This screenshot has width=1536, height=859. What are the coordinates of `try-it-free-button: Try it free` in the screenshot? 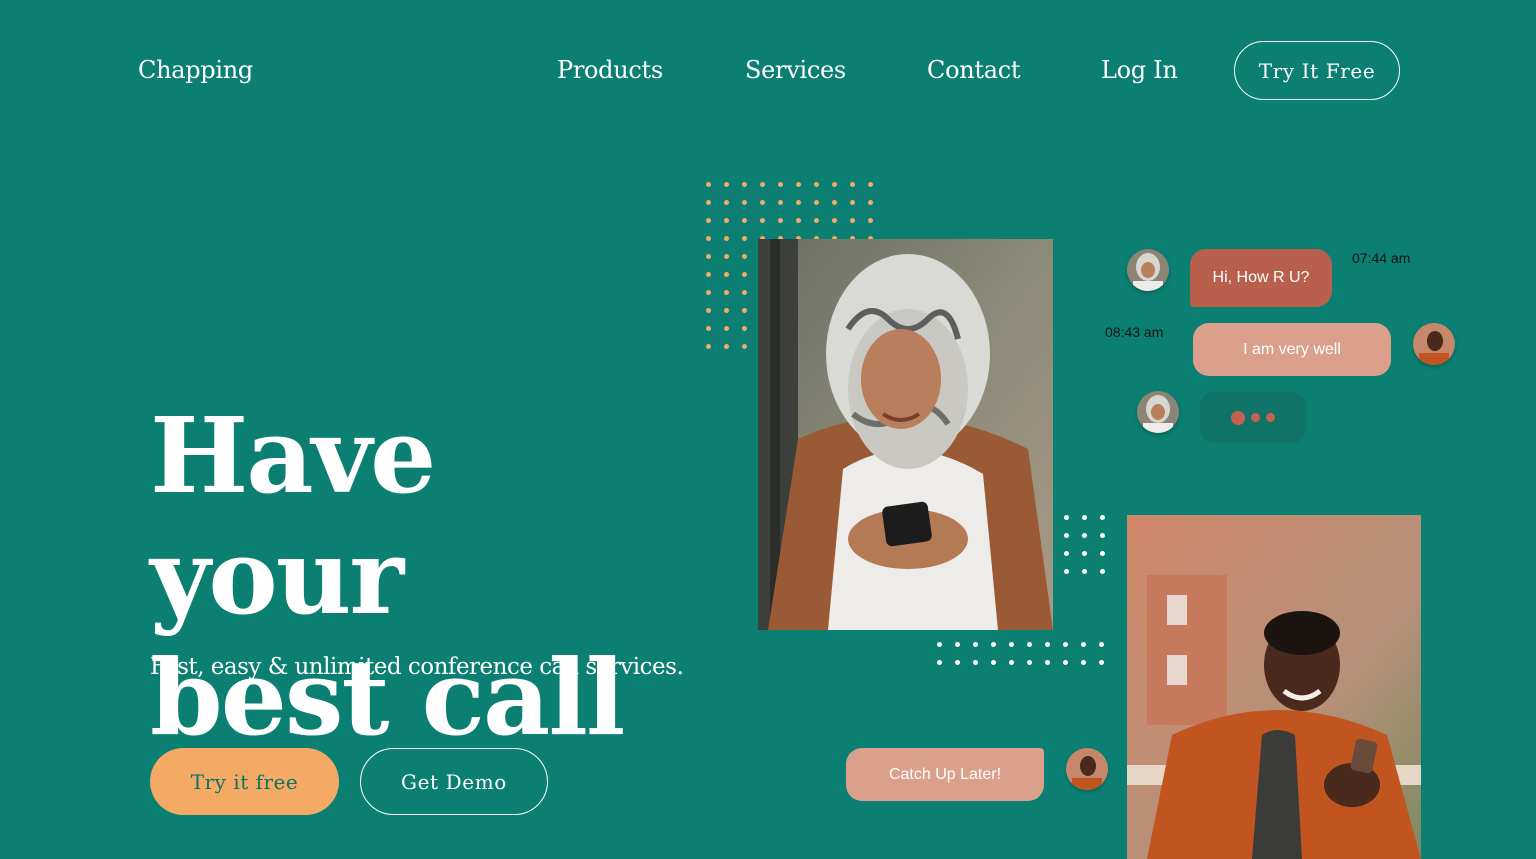 It's located at (244, 781).